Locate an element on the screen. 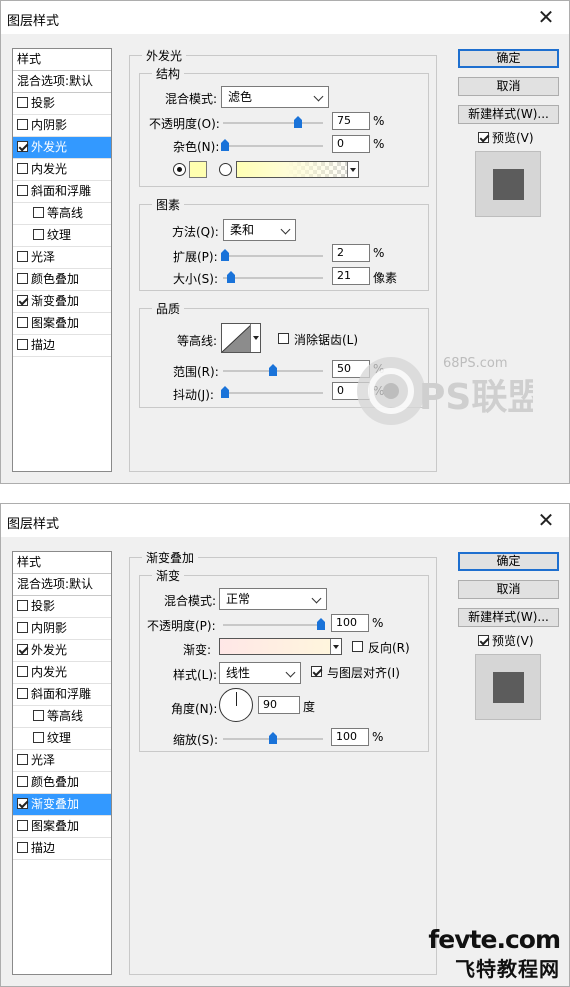 This screenshot has width=570, height=987. ok-button: 确定 is located at coordinates (508, 561).